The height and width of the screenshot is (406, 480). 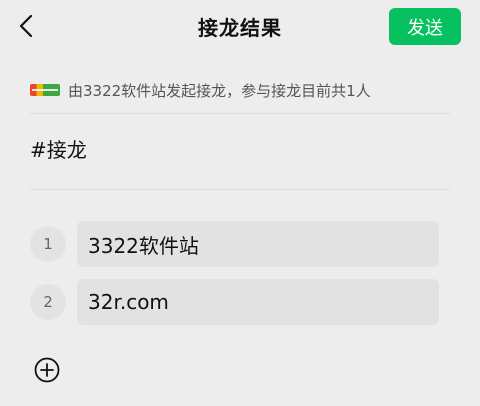 I want to click on entry-input: 3322软件站, so click(x=258, y=244).